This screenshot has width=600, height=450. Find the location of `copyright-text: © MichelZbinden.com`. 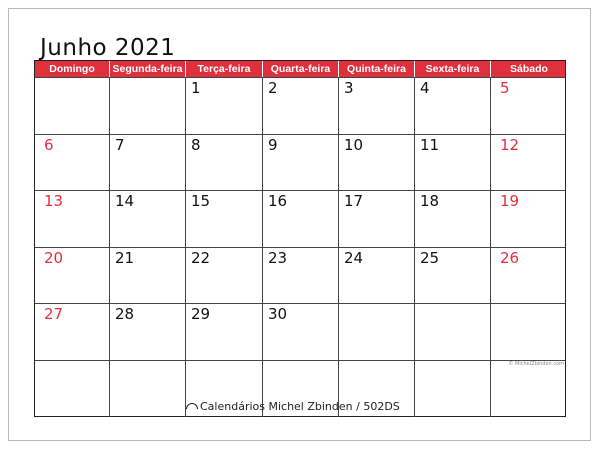

copyright-text: © MichelZbinden.com is located at coordinates (536, 364).